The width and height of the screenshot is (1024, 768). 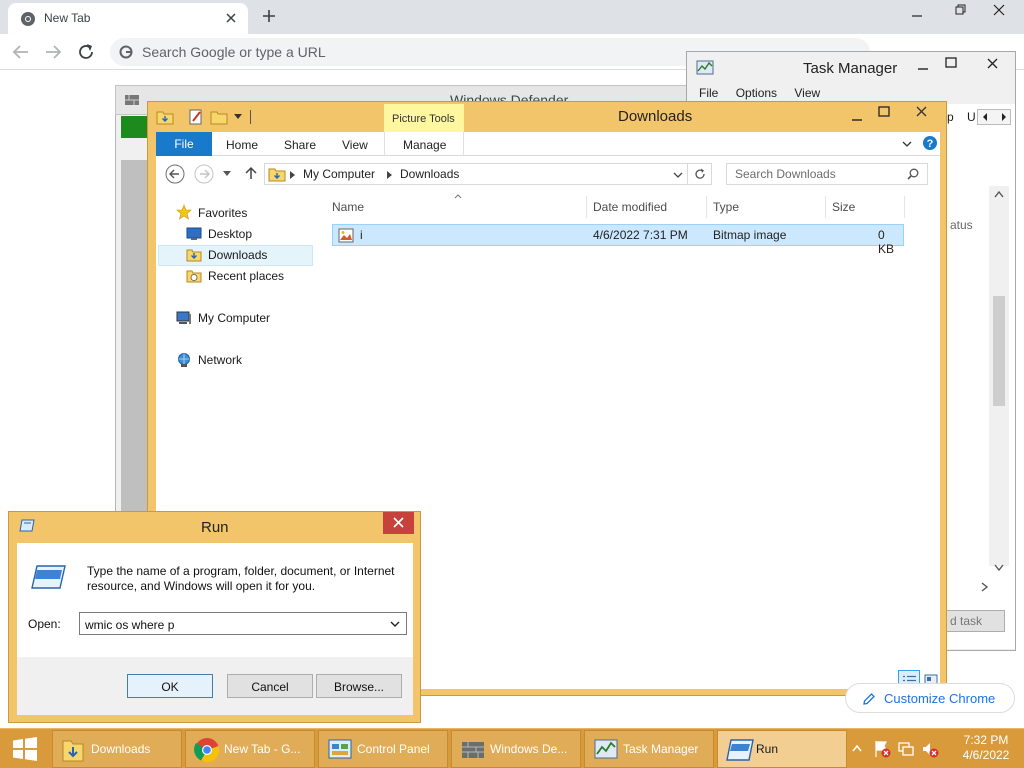 I want to click on run-close-button, so click(x=398, y=523).